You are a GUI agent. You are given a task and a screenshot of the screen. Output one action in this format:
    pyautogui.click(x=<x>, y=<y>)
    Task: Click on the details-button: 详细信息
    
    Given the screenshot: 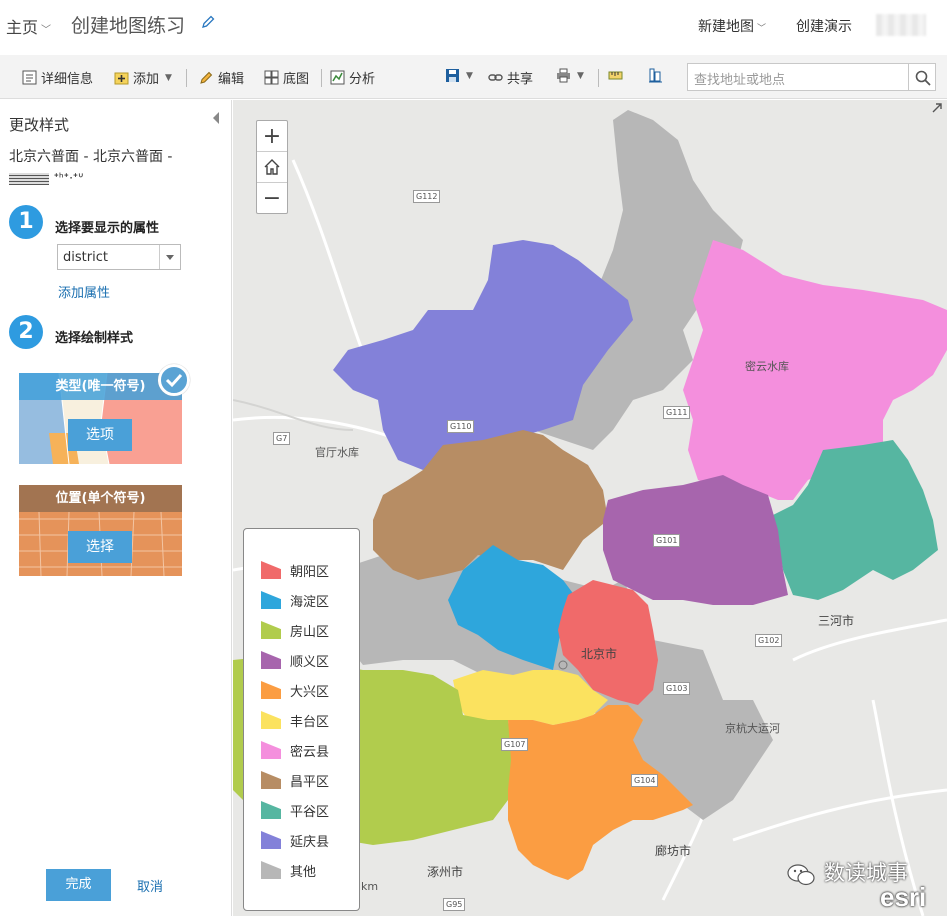 What is the action you would take?
    pyautogui.click(x=57, y=77)
    